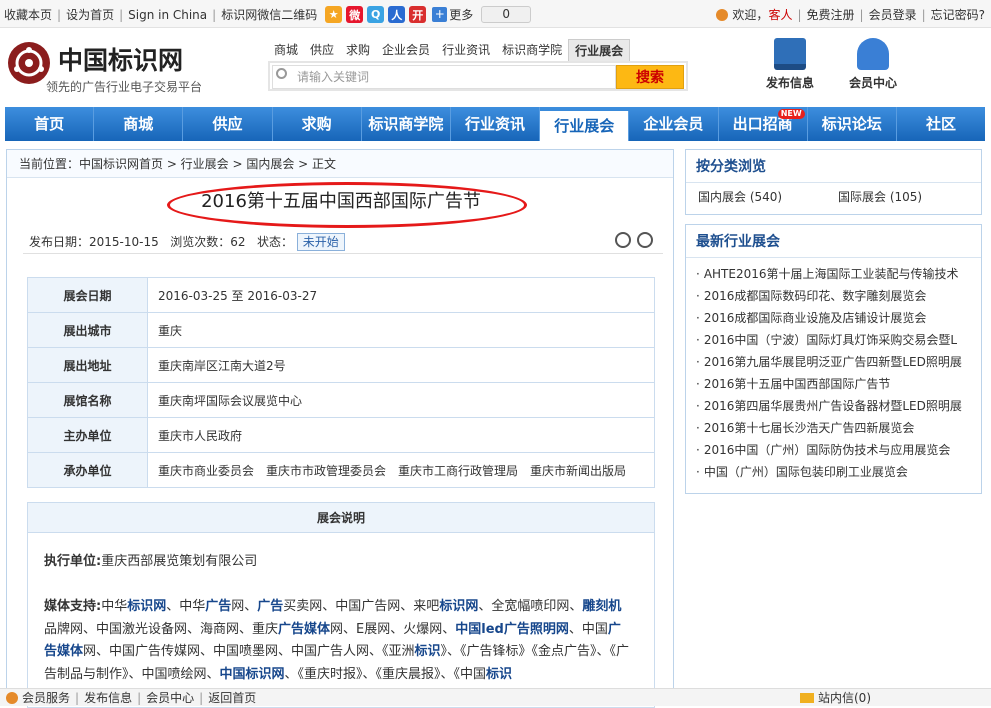 The image size is (991, 708). Describe the element at coordinates (768, 196) in the screenshot. I see `category-domestic-link: 国内展会 (540)` at that location.